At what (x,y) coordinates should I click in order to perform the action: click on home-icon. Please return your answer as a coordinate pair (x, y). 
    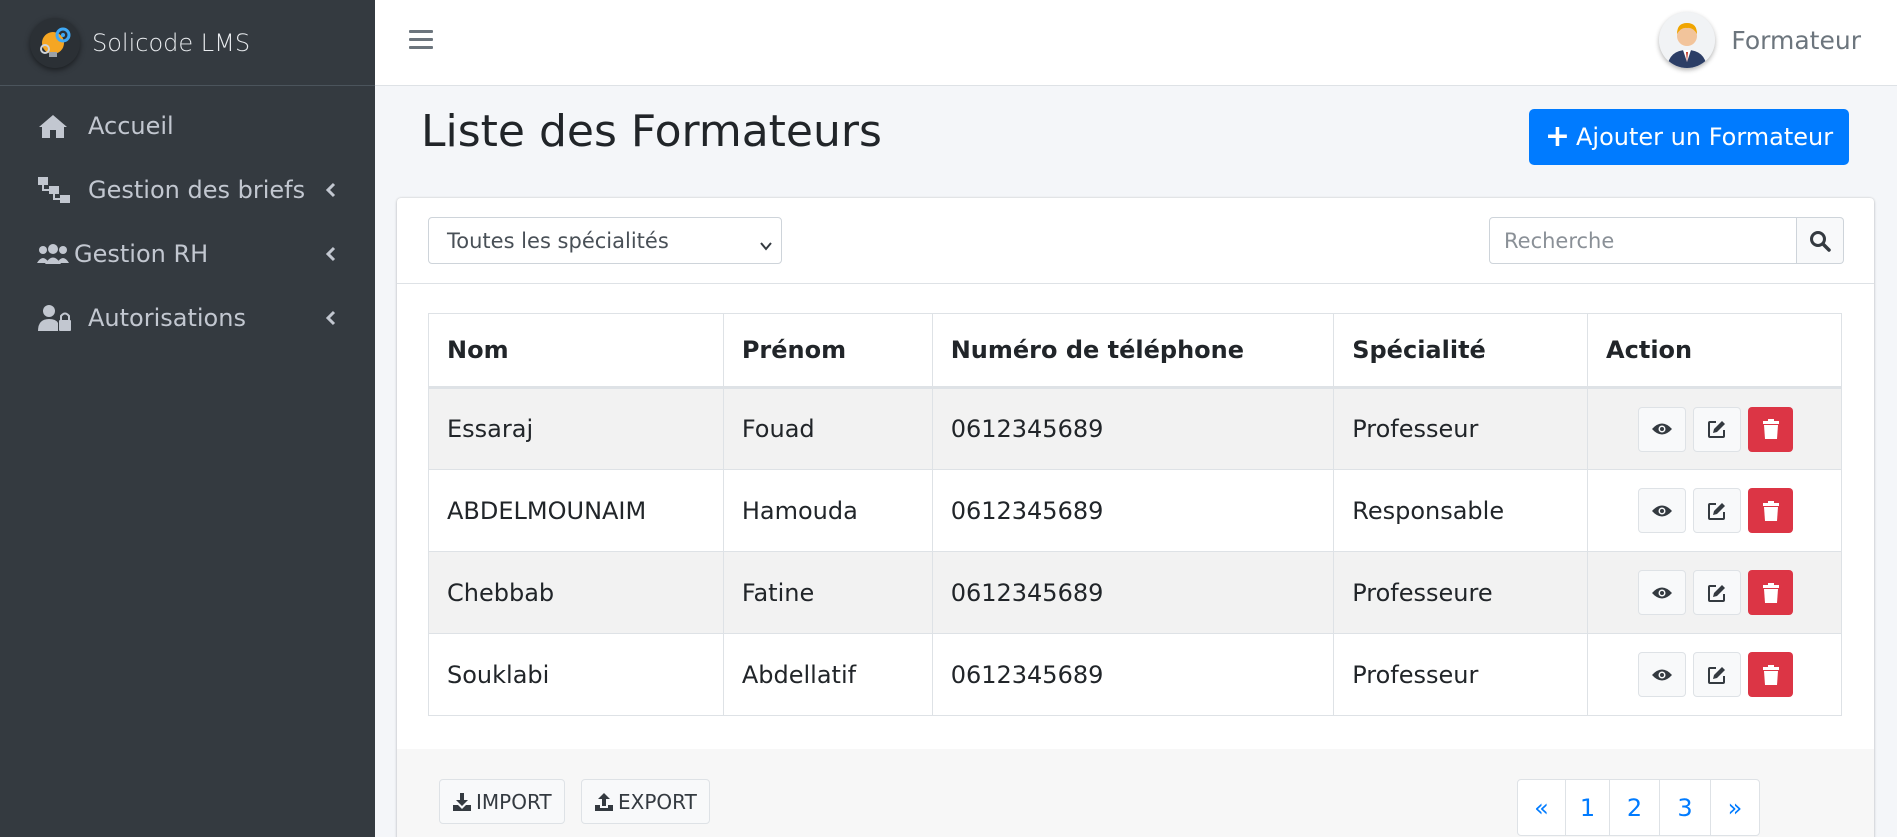
    Looking at the image, I should click on (56, 126).